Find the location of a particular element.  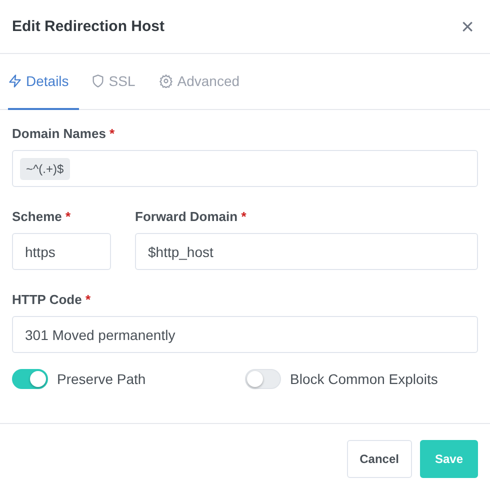

toggle-switch is located at coordinates (30, 379).